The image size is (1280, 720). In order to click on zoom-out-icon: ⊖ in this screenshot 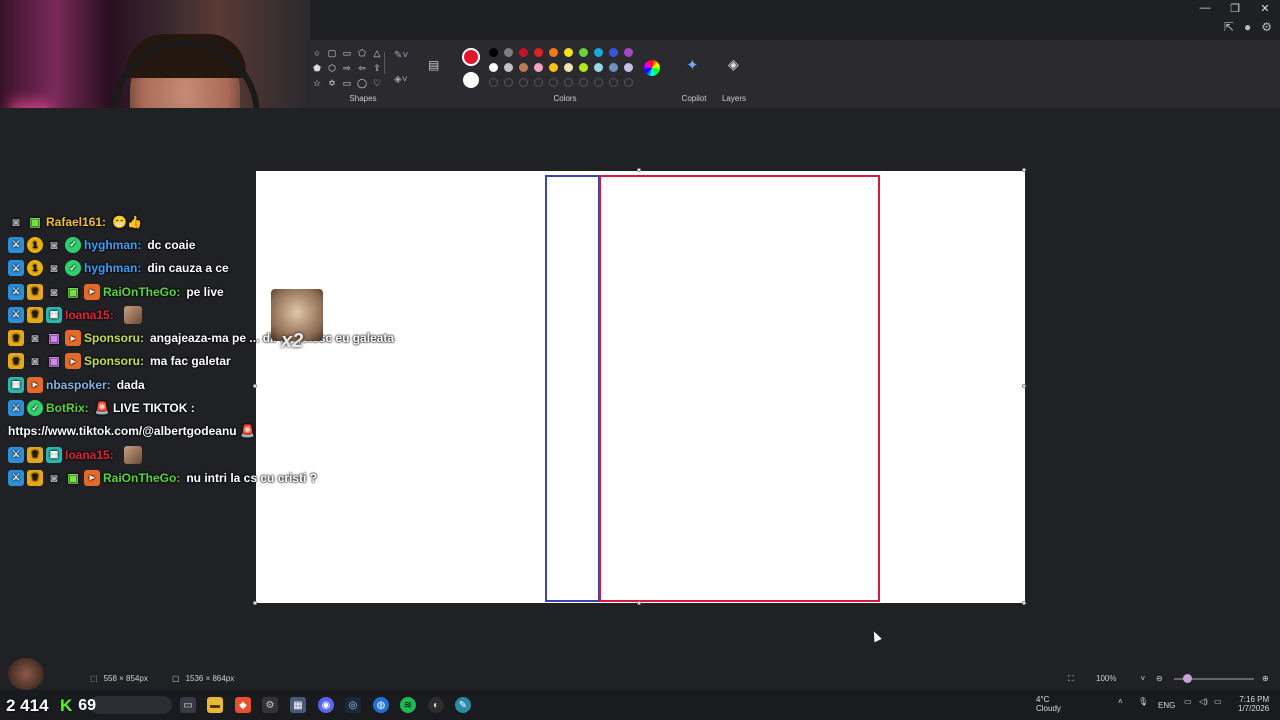, I will do `click(1159, 678)`.